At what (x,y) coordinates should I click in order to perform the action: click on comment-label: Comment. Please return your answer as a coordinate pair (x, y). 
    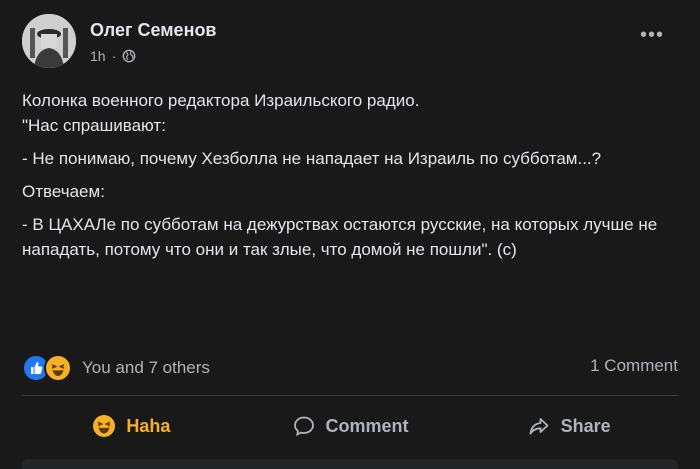
    Looking at the image, I should click on (367, 425).